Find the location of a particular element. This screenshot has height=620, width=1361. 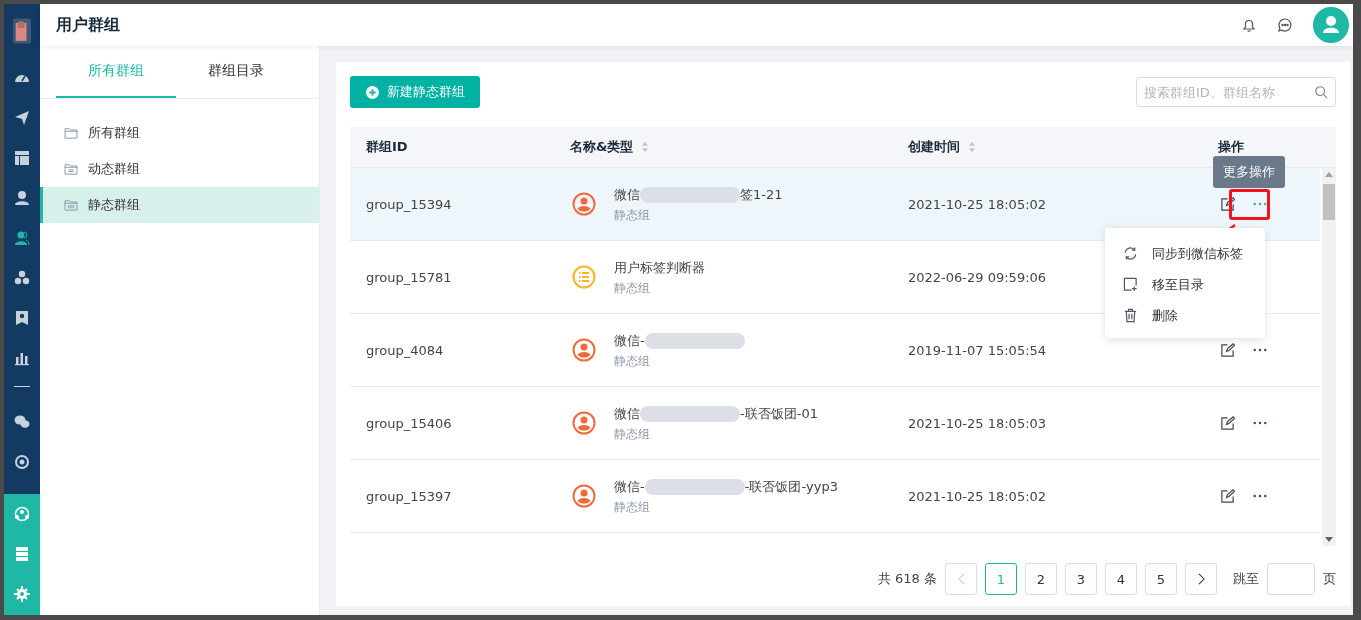

group-id-cell: group_15781 is located at coordinates (409, 277).